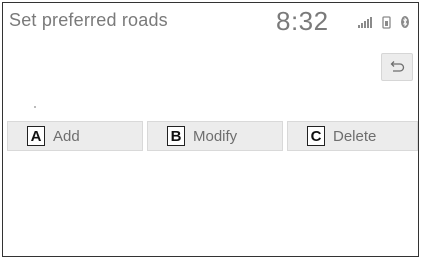 Image resolution: width=423 pixels, height=261 pixels. I want to click on status-icons, so click(383, 22).